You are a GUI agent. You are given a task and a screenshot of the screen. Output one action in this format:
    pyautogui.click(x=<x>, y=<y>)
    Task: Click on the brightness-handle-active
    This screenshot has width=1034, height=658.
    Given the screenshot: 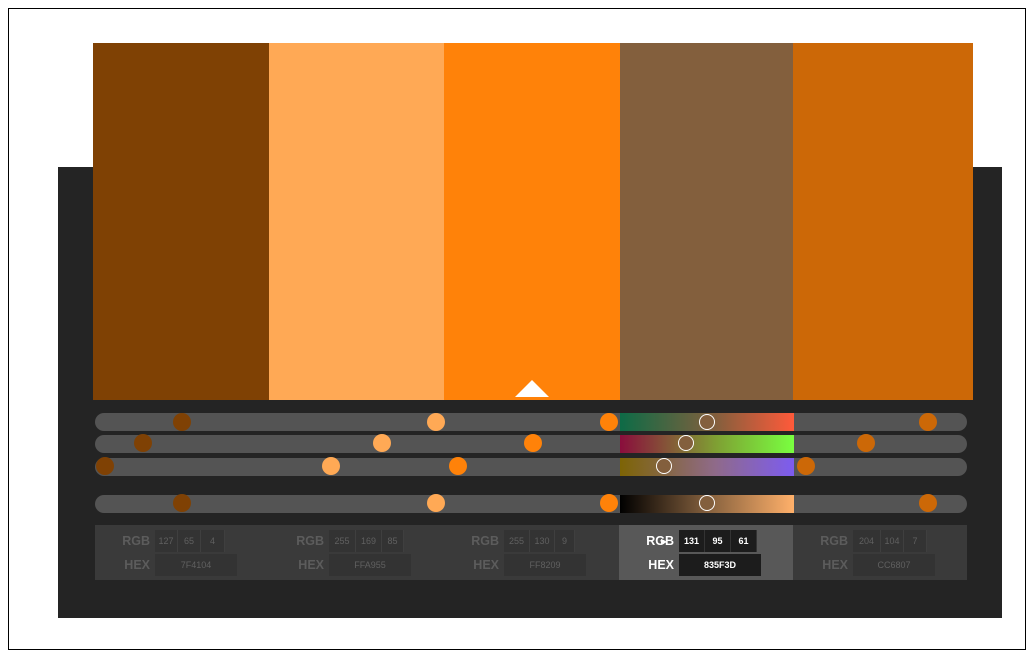 What is the action you would take?
    pyautogui.click(x=664, y=466)
    